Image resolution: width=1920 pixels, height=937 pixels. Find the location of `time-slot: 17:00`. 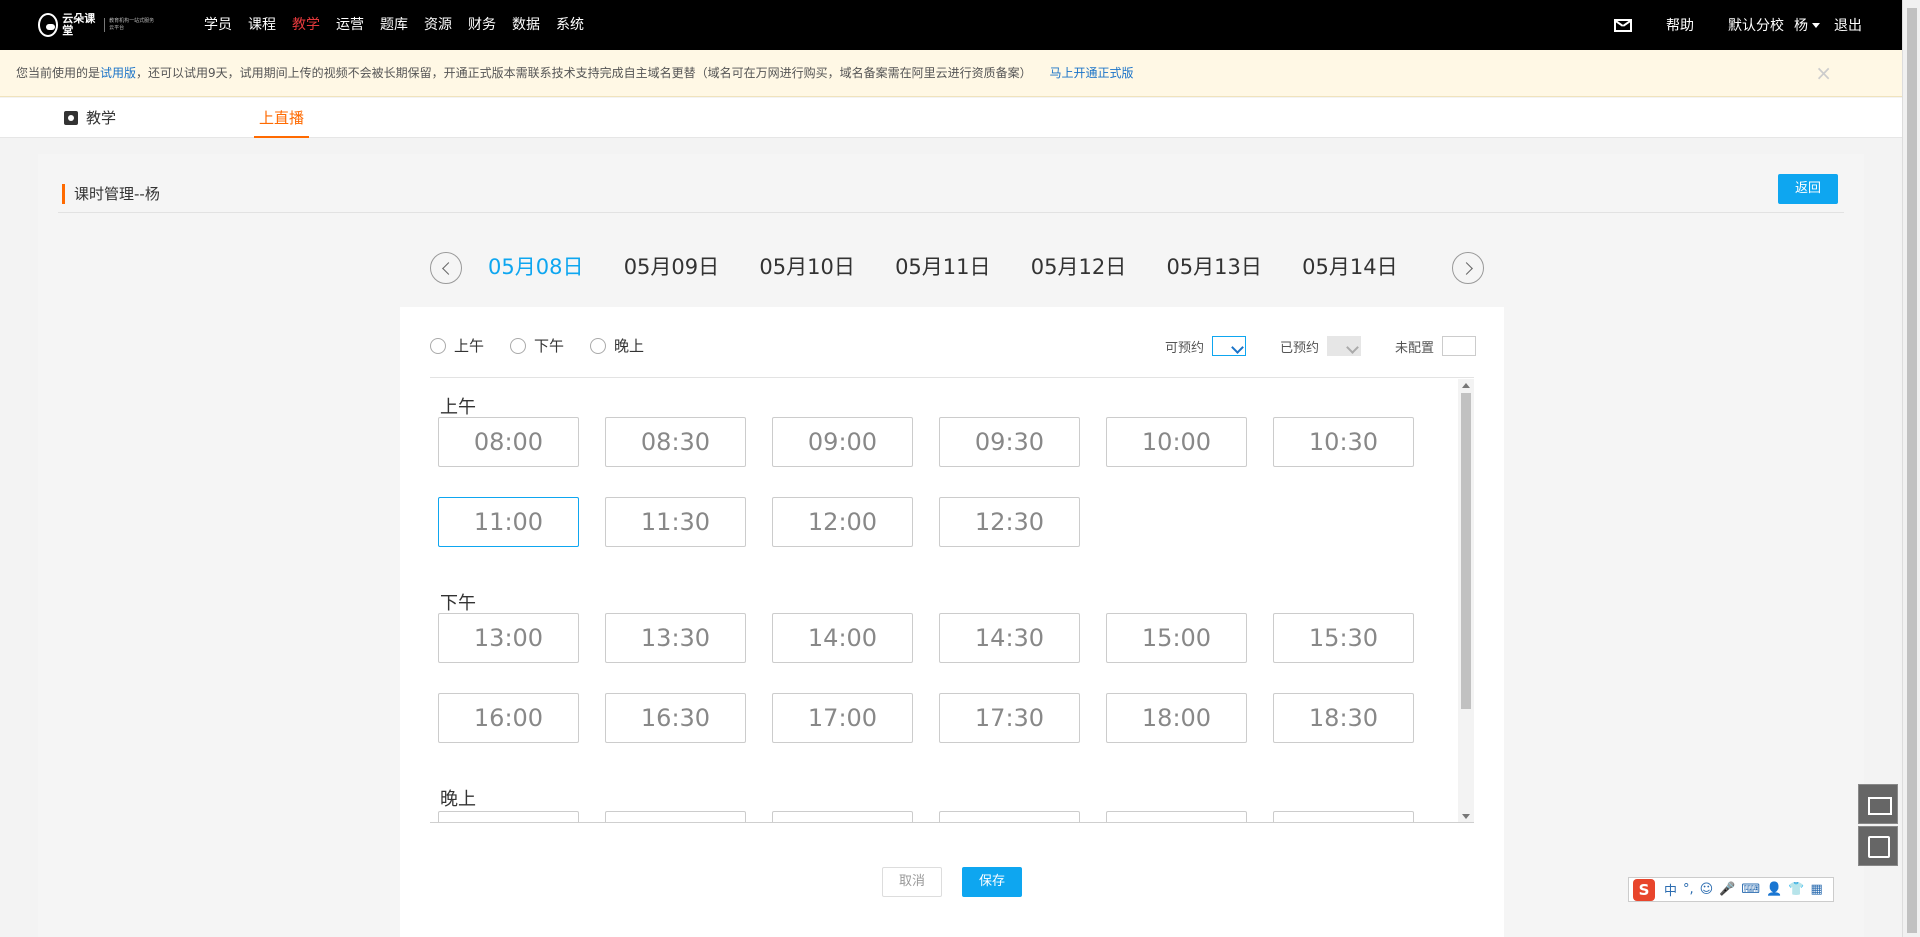

time-slot: 17:00 is located at coordinates (842, 718).